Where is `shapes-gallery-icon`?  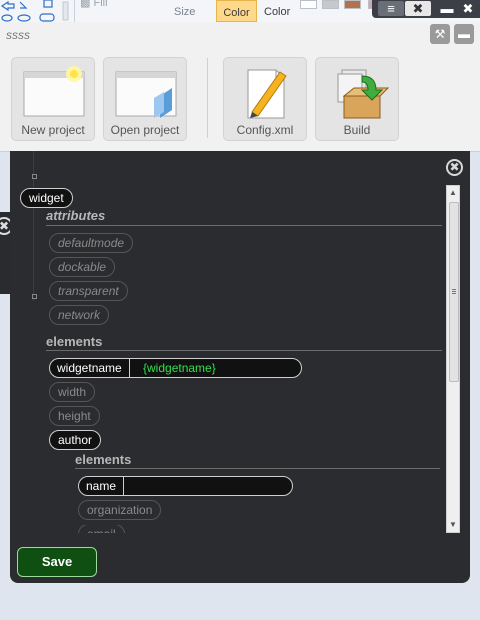 shapes-gallery-icon is located at coordinates (35, 11).